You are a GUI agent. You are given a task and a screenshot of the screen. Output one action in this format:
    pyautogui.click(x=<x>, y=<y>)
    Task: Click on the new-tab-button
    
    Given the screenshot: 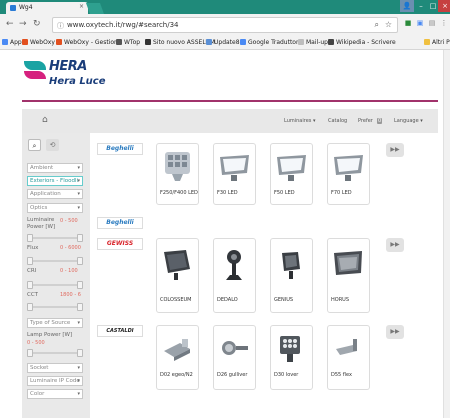 What is the action you would take?
    pyautogui.click(x=95, y=8)
    